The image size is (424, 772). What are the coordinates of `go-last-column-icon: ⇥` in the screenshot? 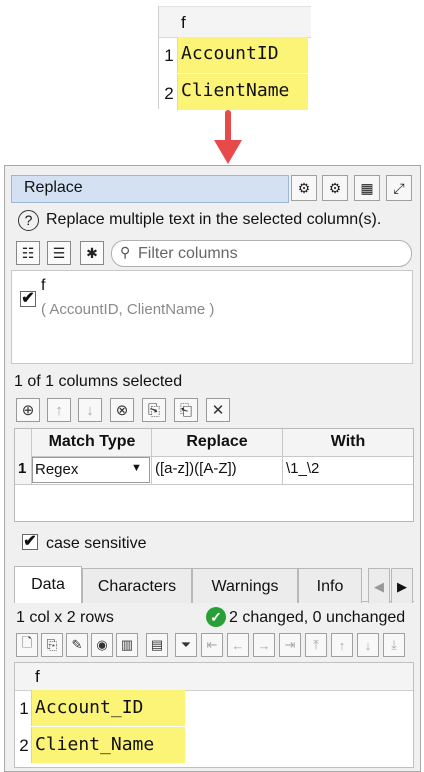 It's located at (290, 645).